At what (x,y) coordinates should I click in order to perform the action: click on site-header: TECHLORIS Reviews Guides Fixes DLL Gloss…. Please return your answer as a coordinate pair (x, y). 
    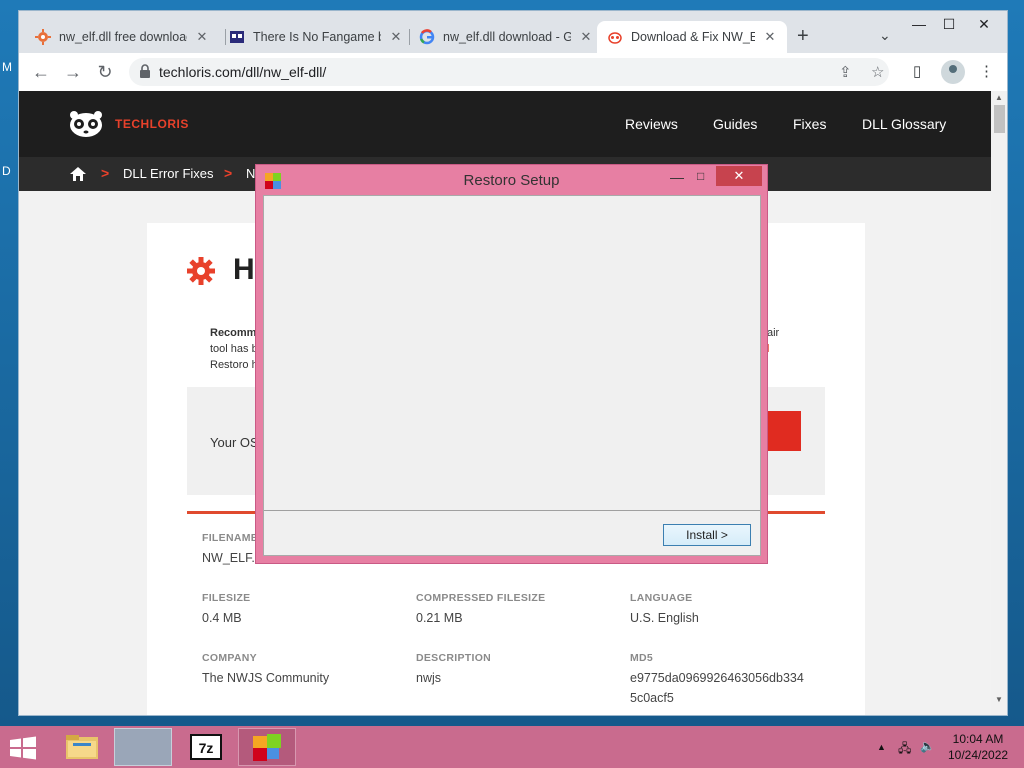
    Looking at the image, I should click on (505, 124).